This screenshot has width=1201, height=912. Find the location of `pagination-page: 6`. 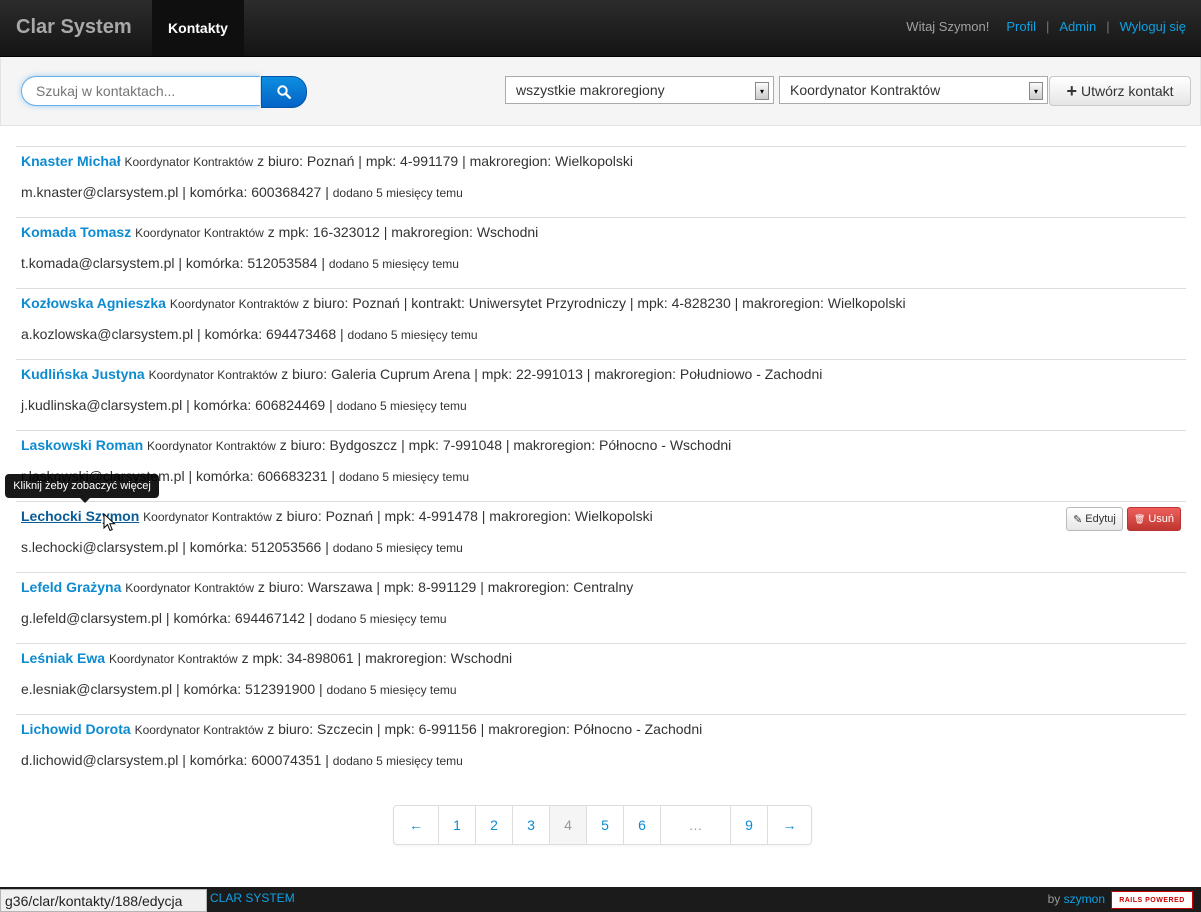

pagination-page: 6 is located at coordinates (641, 825).